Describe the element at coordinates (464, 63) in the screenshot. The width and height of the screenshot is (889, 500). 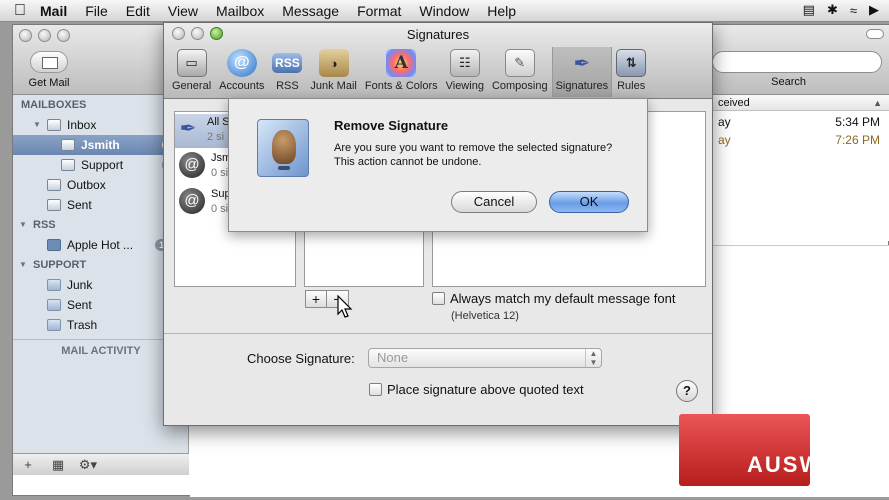
I see `viewing-icon: ☷` at that location.